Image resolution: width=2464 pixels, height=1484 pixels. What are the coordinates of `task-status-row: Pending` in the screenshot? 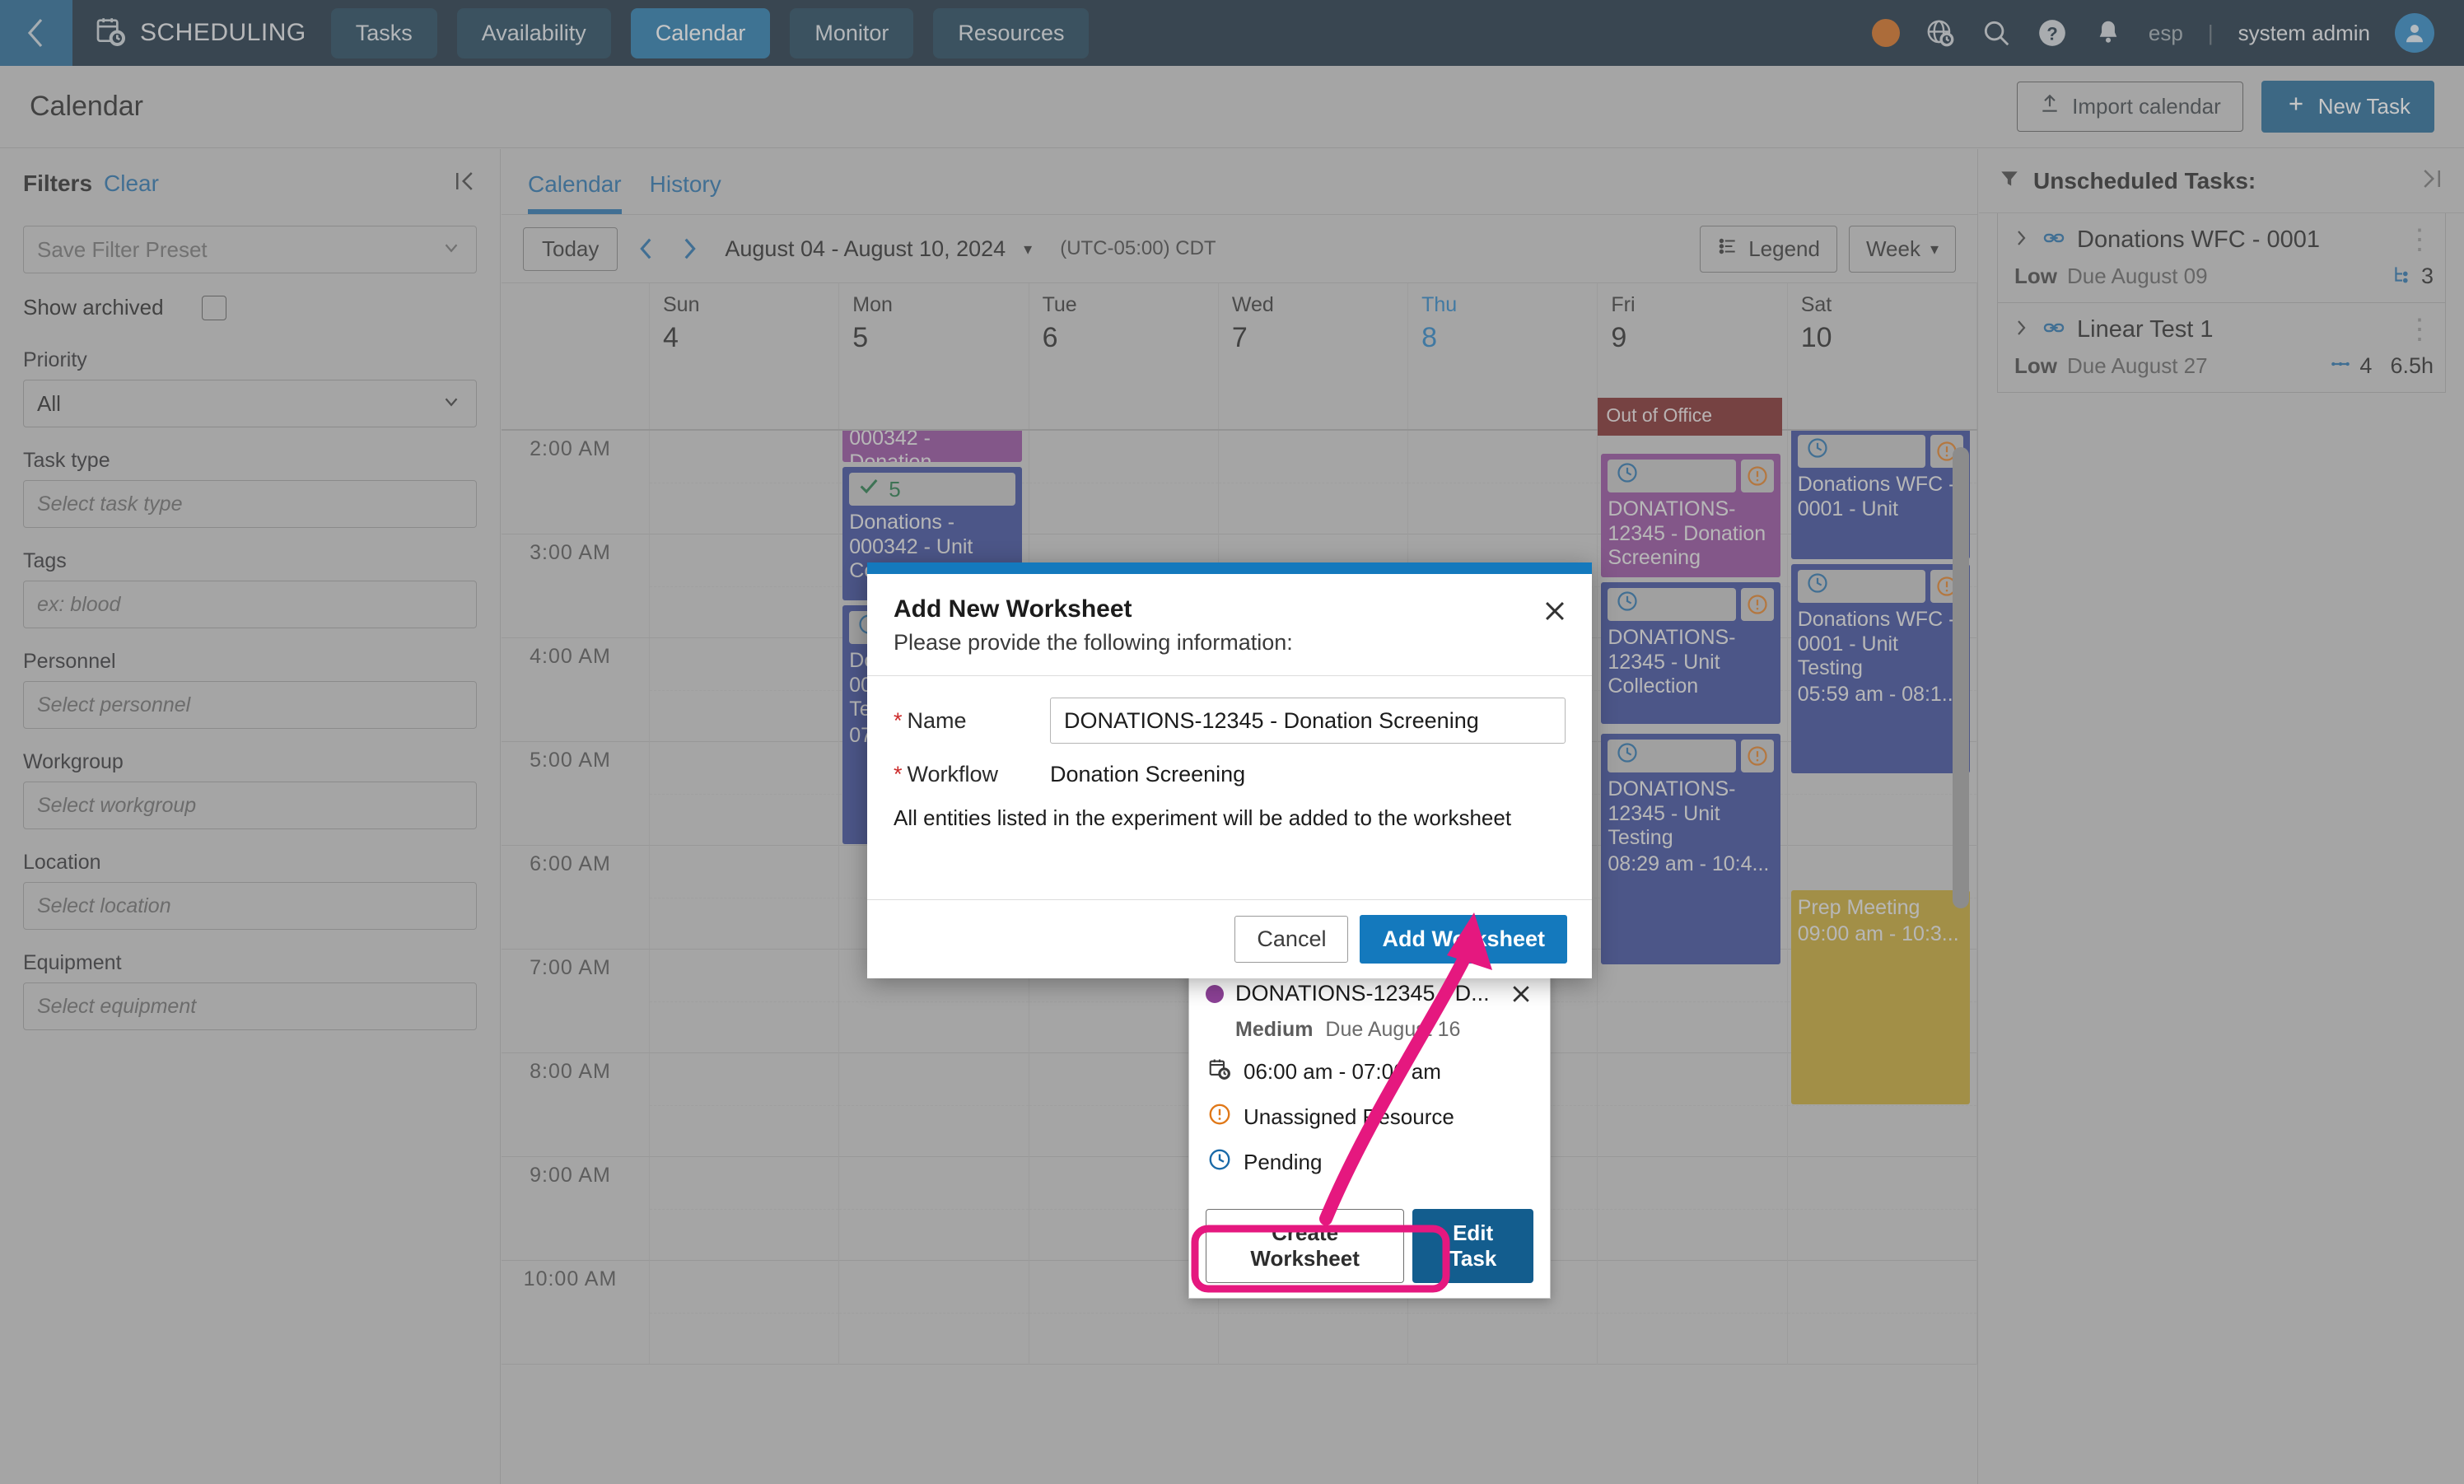 It's located at (1369, 1162).